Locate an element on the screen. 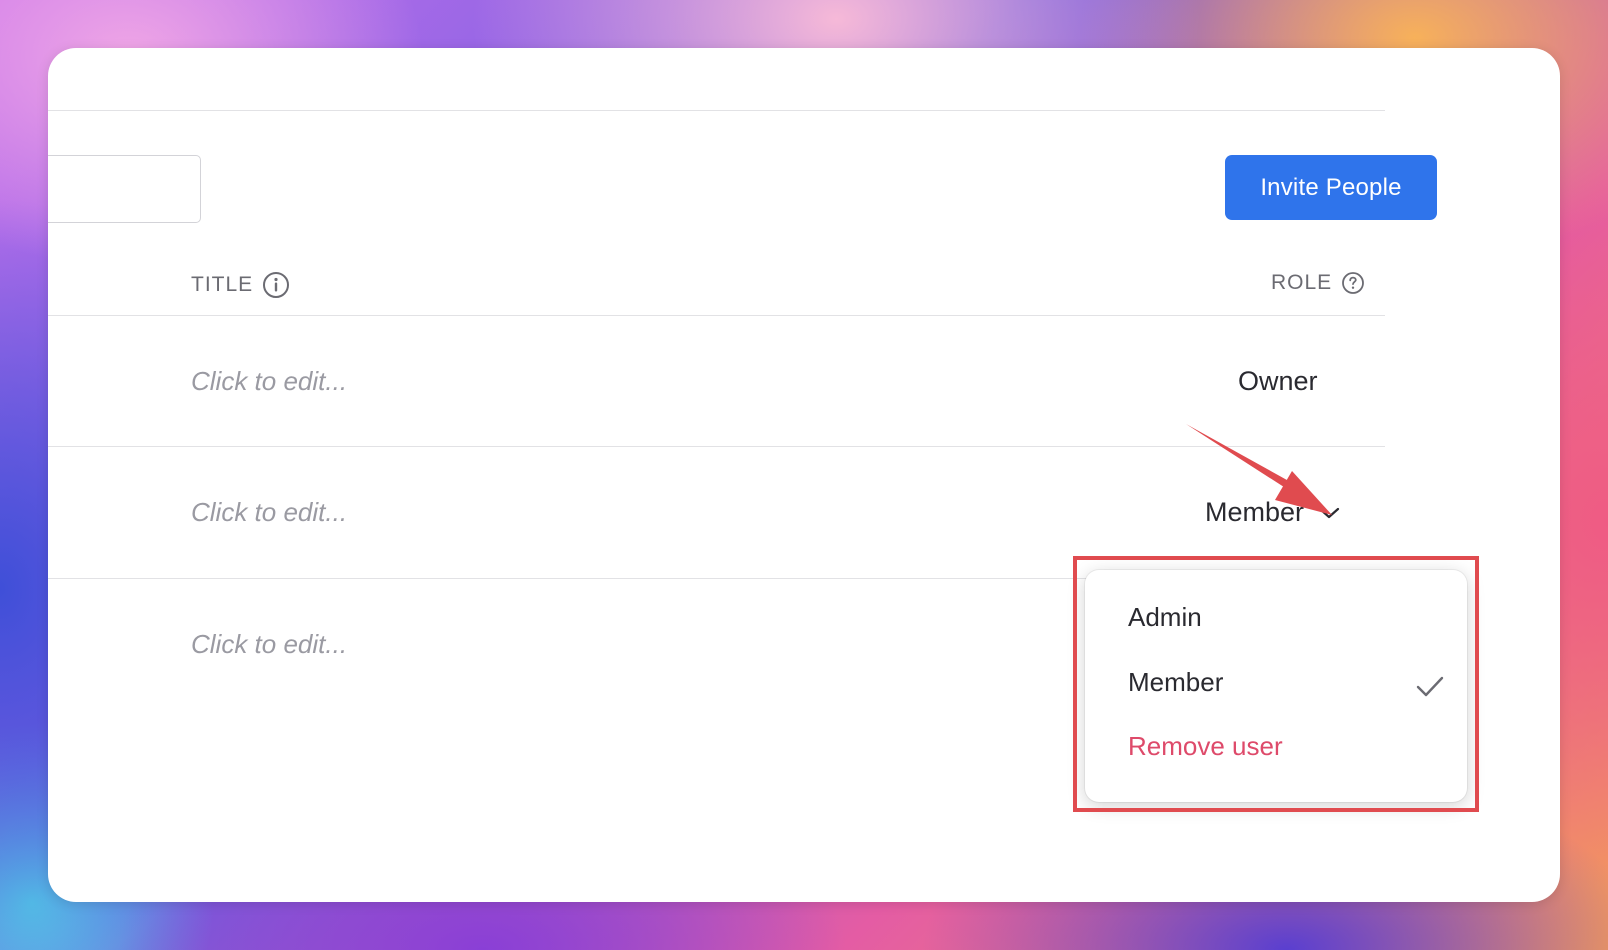  header-divider is located at coordinates (716, 315).